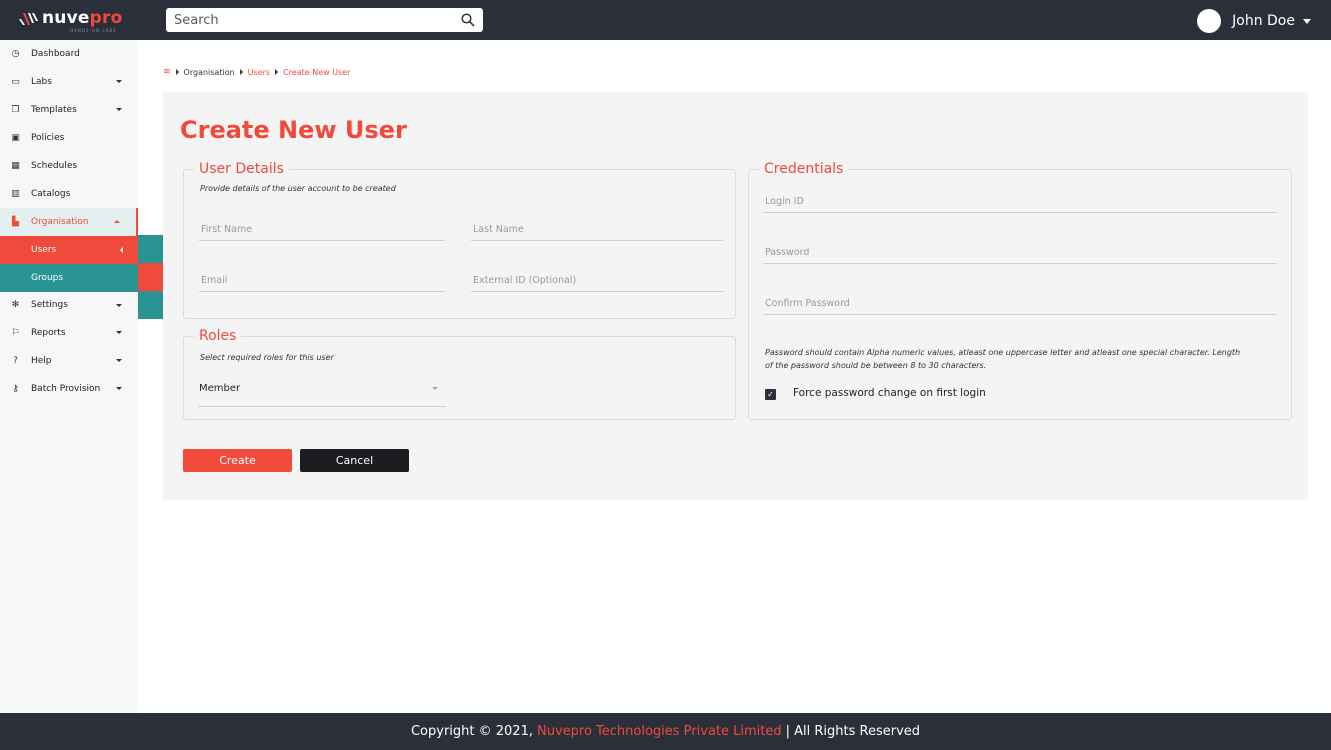 This screenshot has width=1331, height=750. I want to click on confirm-password-input, so click(1020, 303).